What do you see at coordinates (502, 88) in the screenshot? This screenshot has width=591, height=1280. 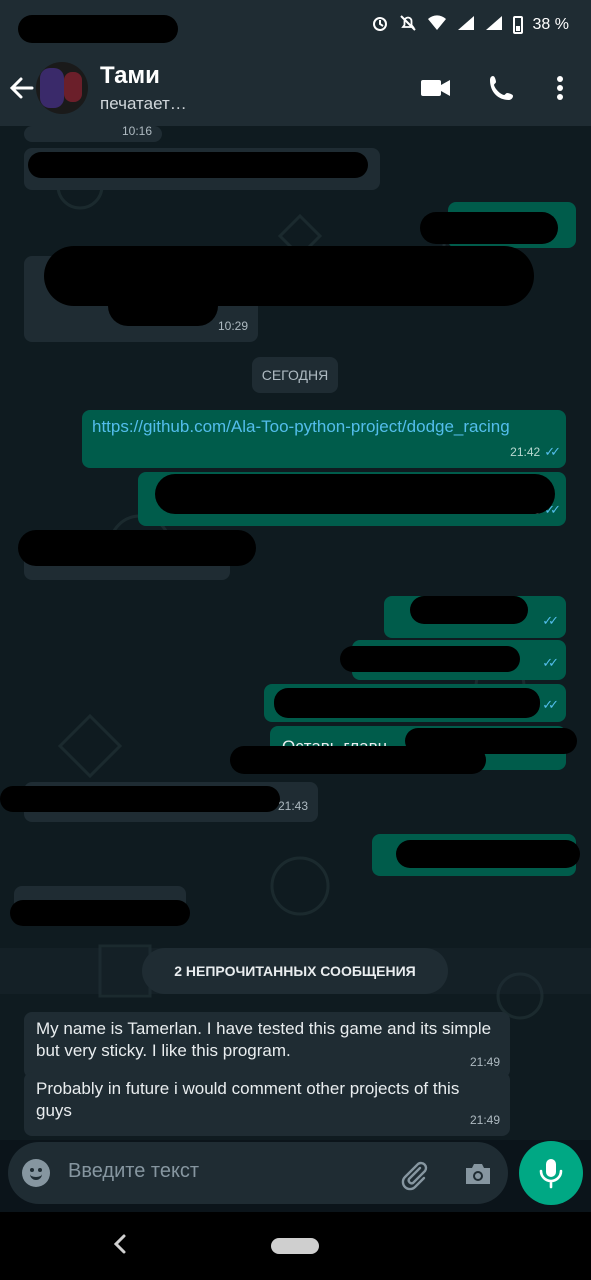 I see `phone-icon` at bounding box center [502, 88].